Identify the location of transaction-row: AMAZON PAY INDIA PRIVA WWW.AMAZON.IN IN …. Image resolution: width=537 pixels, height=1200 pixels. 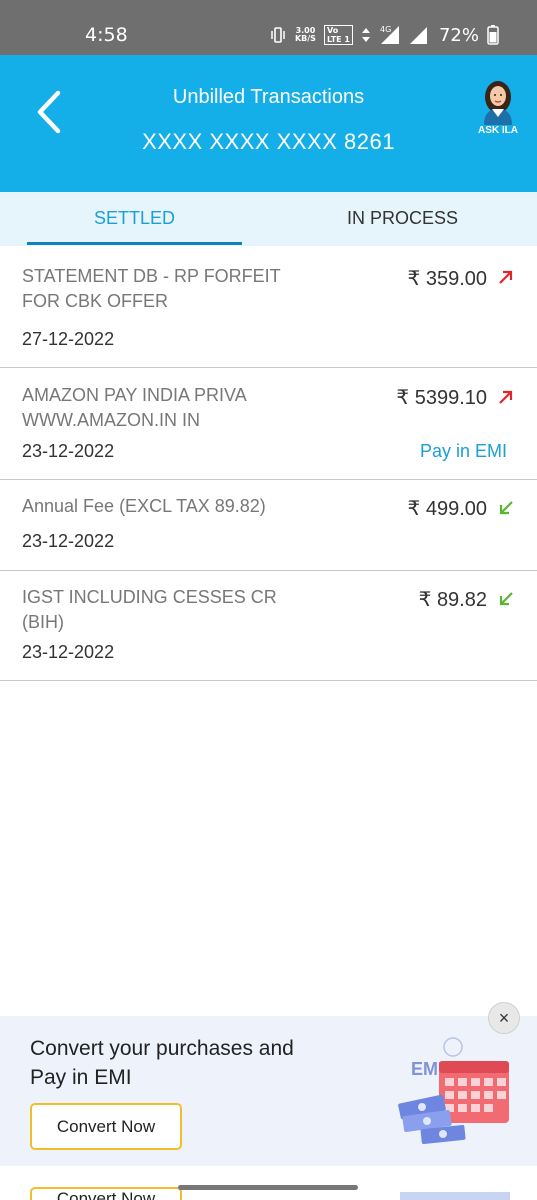
(268, 424).